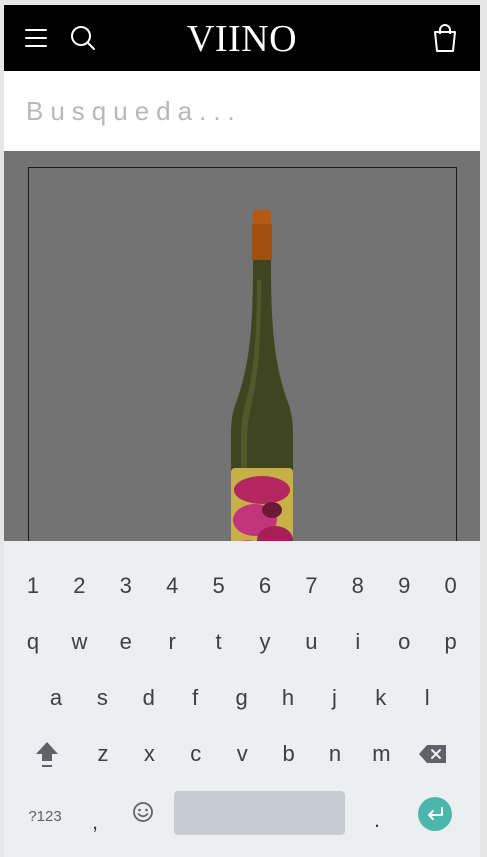  What do you see at coordinates (45, 816) in the screenshot?
I see `symbols-key: ?123` at bounding box center [45, 816].